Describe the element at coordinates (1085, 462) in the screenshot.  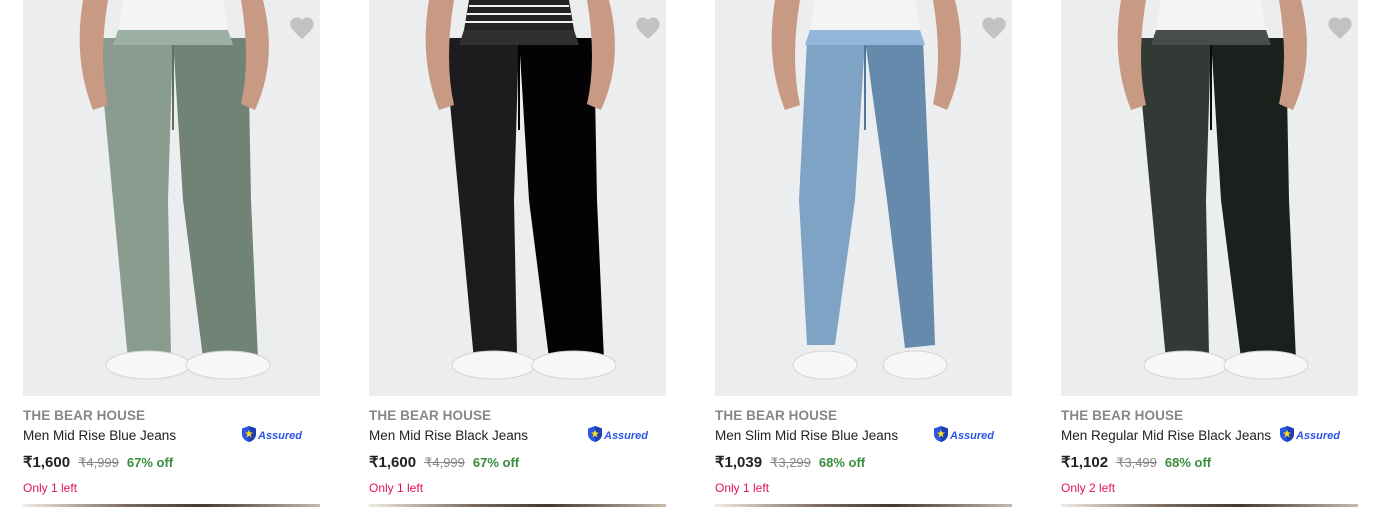
I see `selling-price: ₹1,102` at that location.